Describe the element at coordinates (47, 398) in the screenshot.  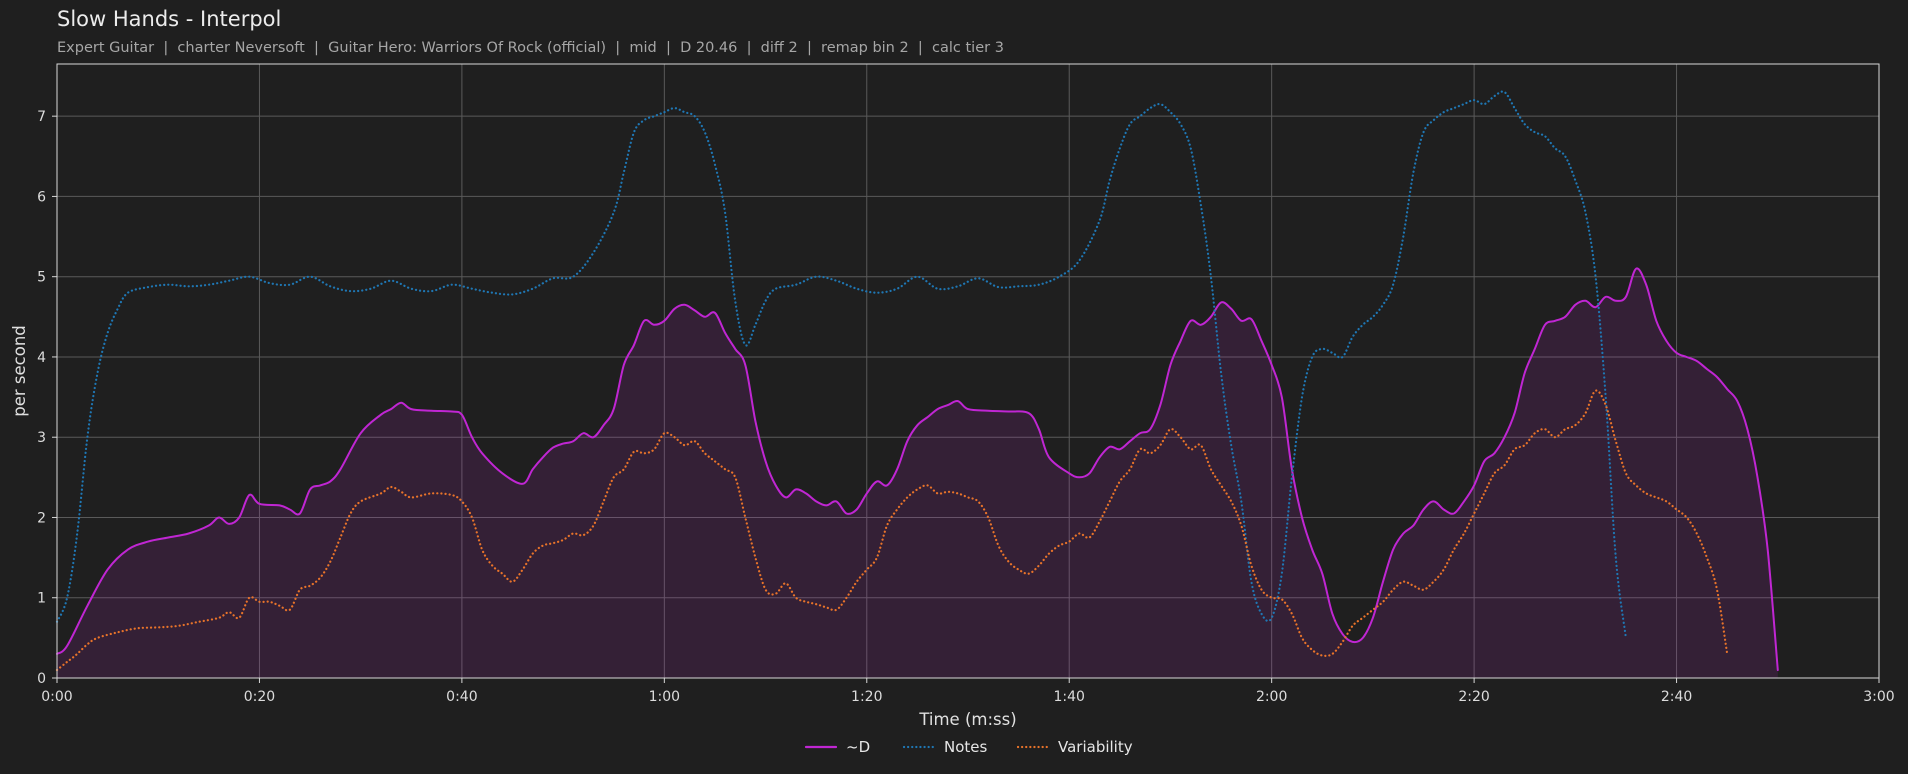
I see `y-axis-ticks: 0 1 2 3 4 5 6 7` at that location.